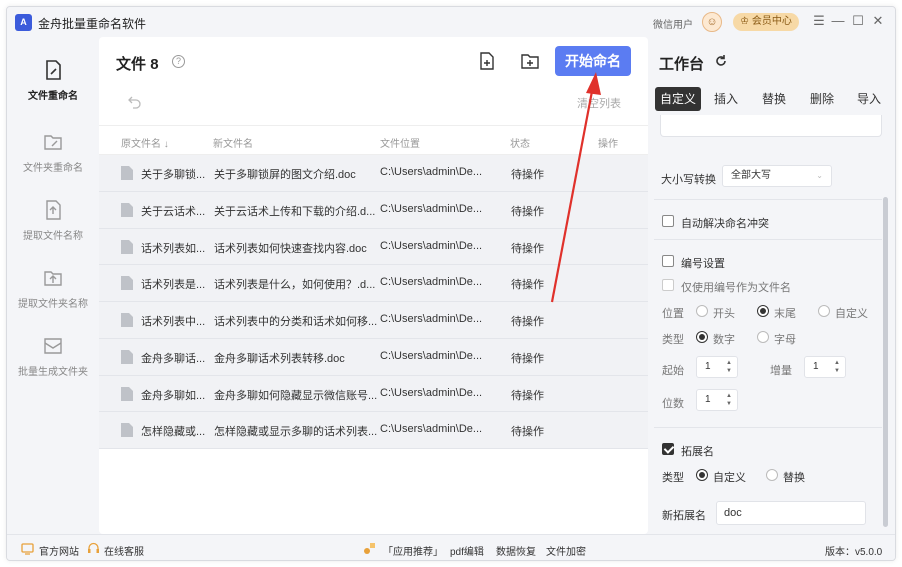  Describe the element at coordinates (819, 175) in the screenshot. I see `chevron-down-icon: ⌄` at that location.